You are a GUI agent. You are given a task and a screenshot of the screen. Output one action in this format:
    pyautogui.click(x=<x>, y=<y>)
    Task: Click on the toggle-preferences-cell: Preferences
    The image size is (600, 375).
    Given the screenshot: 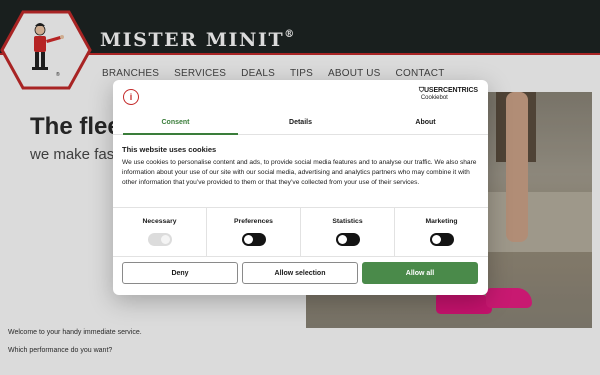 What is the action you would take?
    pyautogui.click(x=254, y=232)
    